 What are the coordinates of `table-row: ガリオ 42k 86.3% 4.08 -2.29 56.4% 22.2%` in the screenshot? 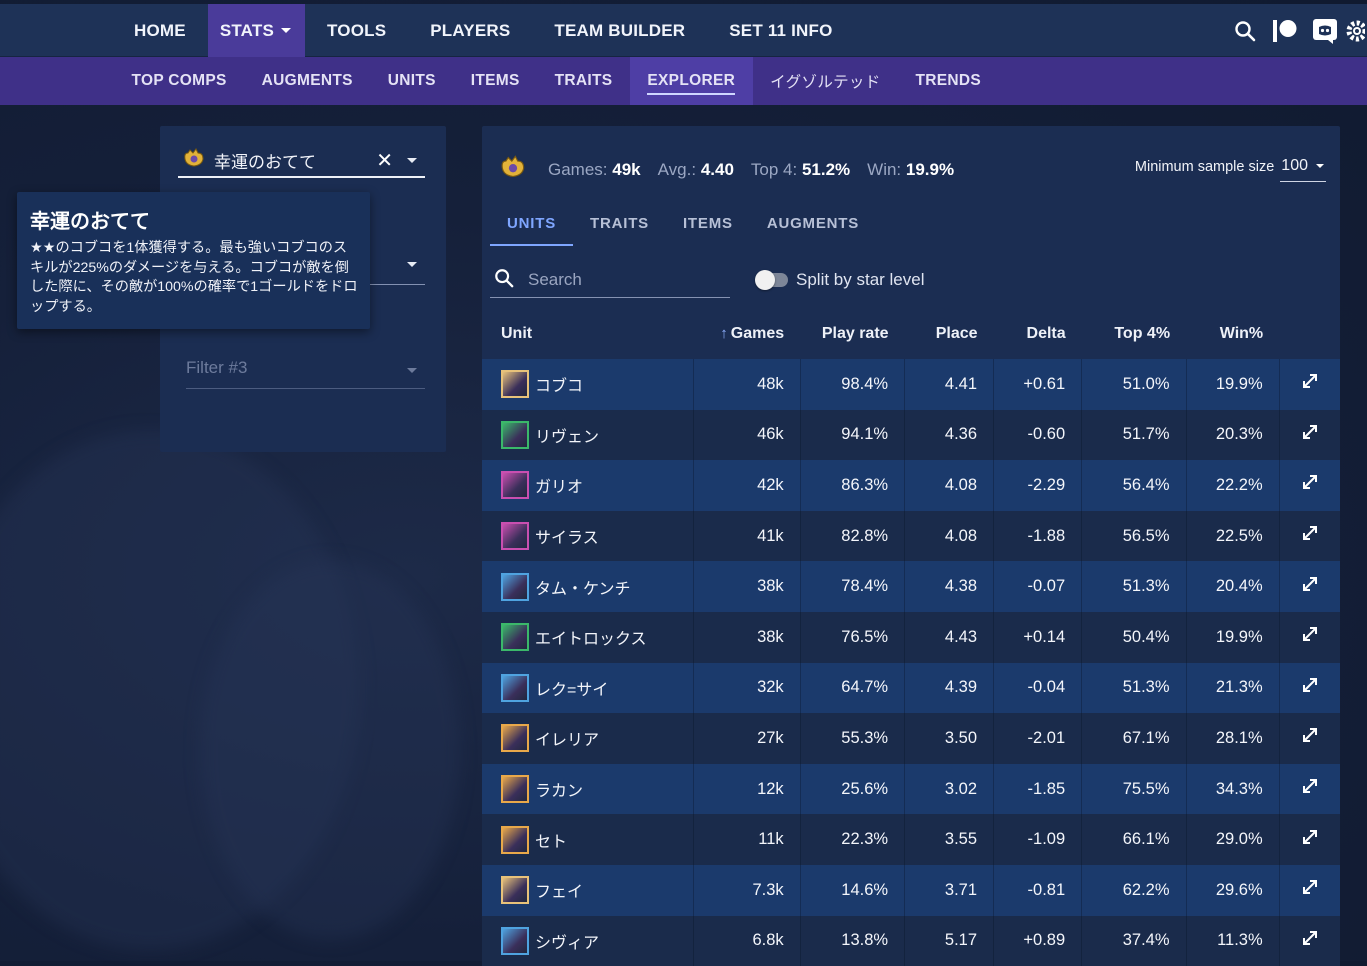 It's located at (911, 485).